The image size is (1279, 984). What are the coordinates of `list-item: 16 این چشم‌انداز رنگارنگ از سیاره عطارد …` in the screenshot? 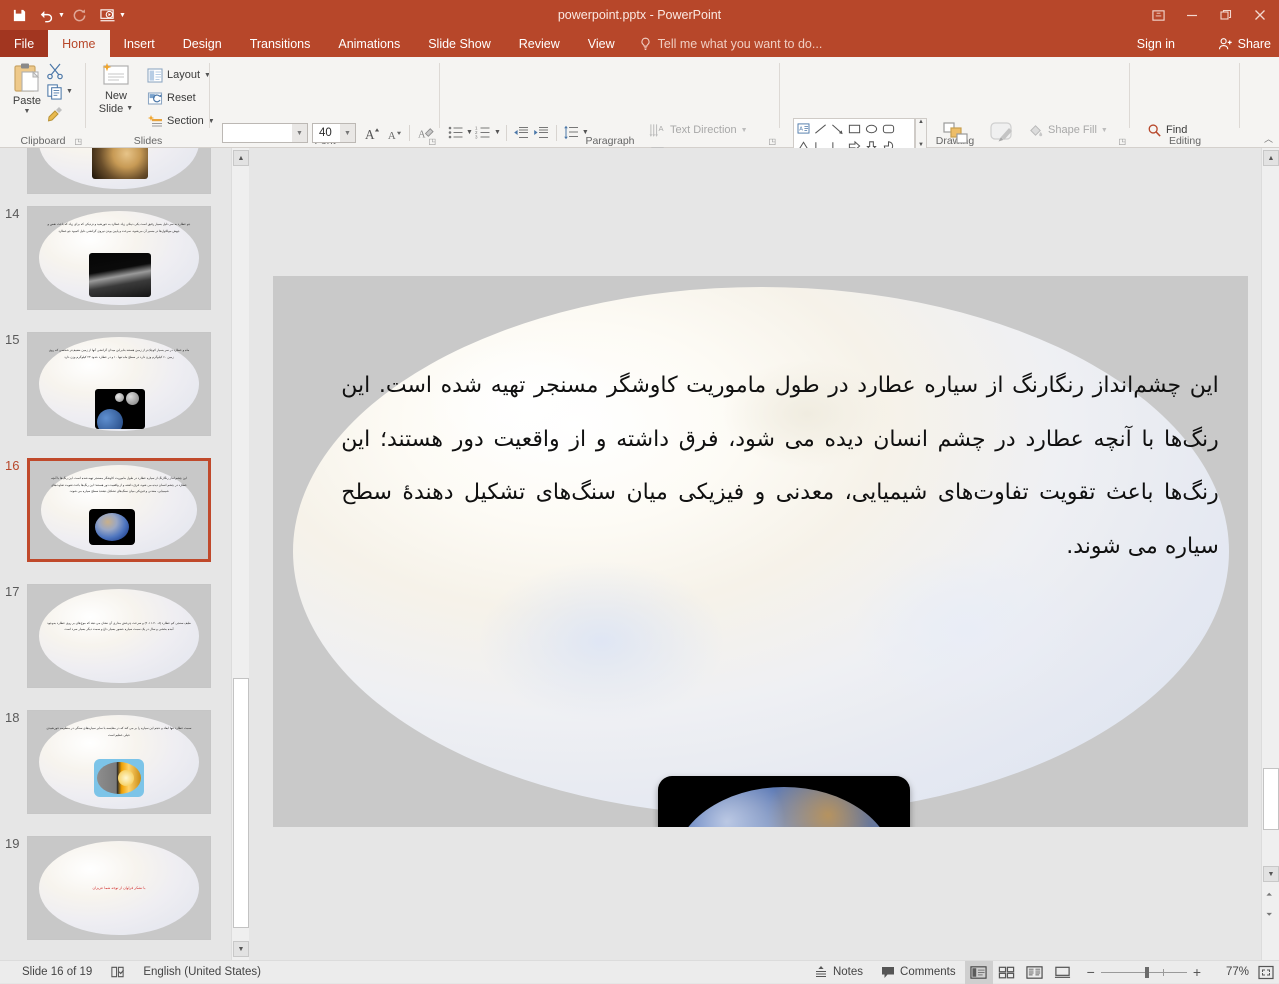 It's located at (108, 510).